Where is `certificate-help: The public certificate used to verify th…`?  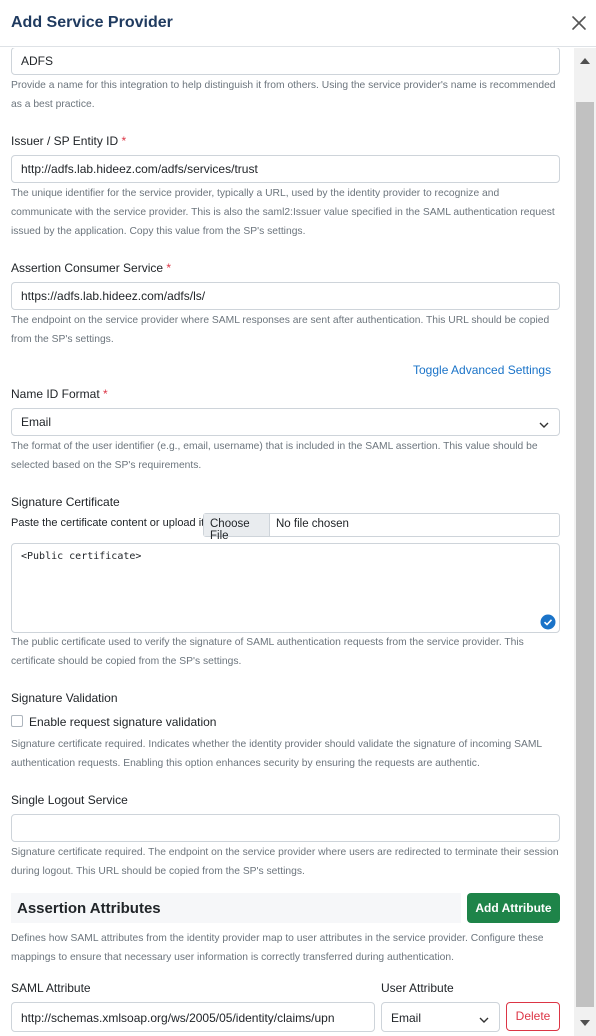 certificate-help: The public certificate used to verify th… is located at coordinates (267, 652).